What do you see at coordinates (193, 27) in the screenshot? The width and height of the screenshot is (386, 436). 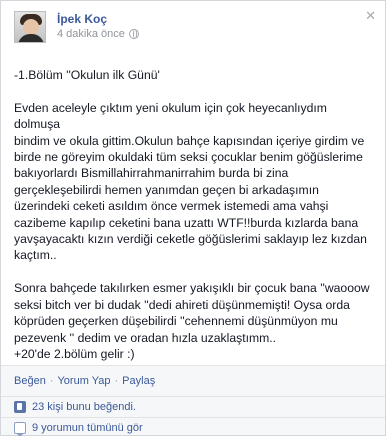 I see `post-header: İpek Koç 4 dakika önce ✕` at bounding box center [193, 27].